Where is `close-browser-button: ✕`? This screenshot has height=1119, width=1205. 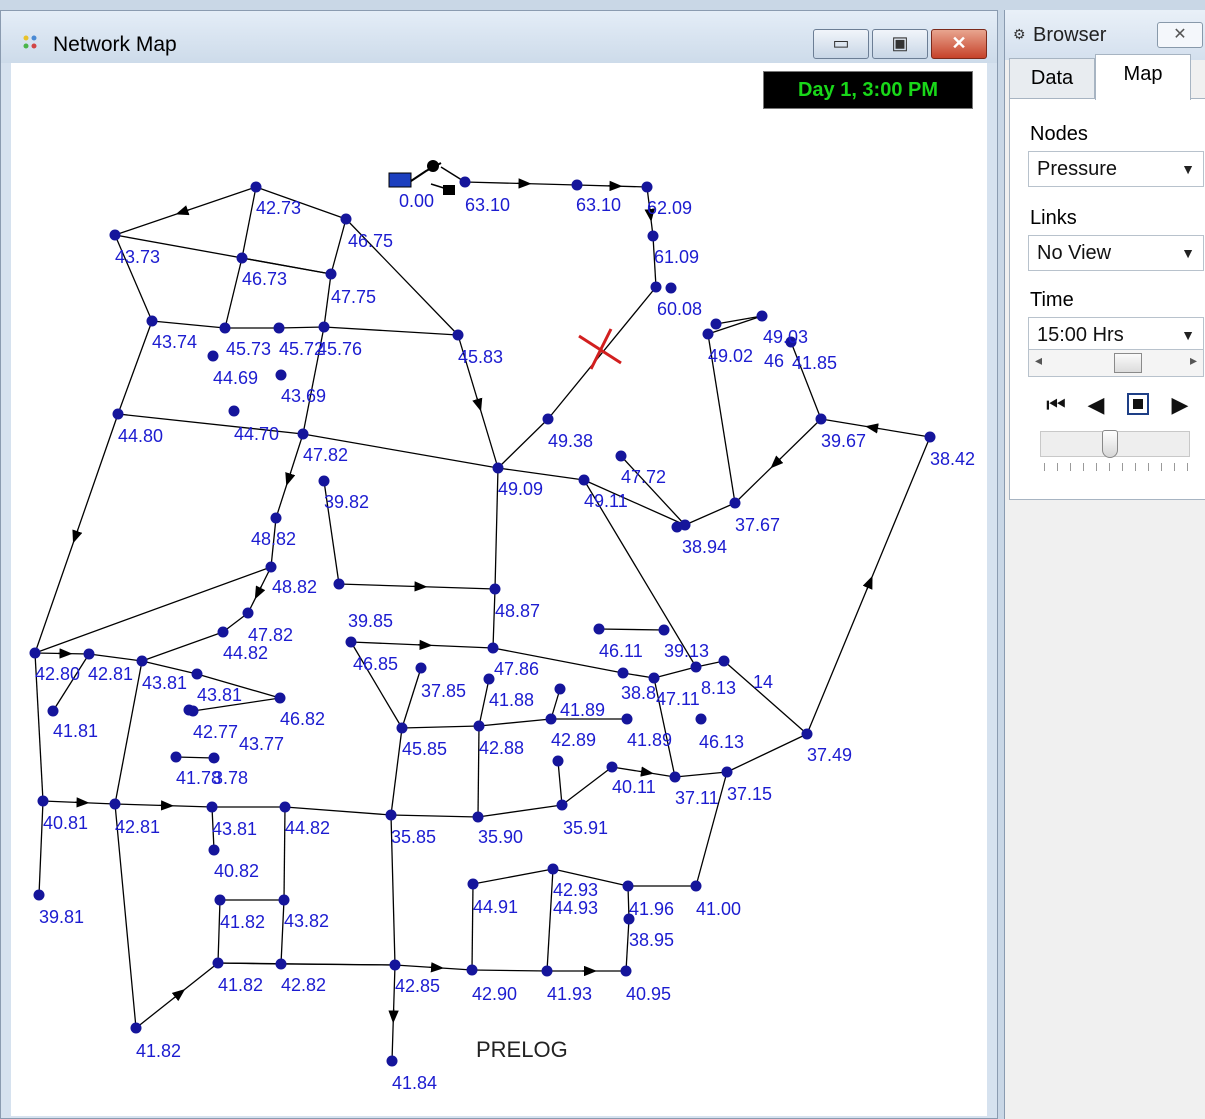 close-browser-button: ✕ is located at coordinates (1180, 35).